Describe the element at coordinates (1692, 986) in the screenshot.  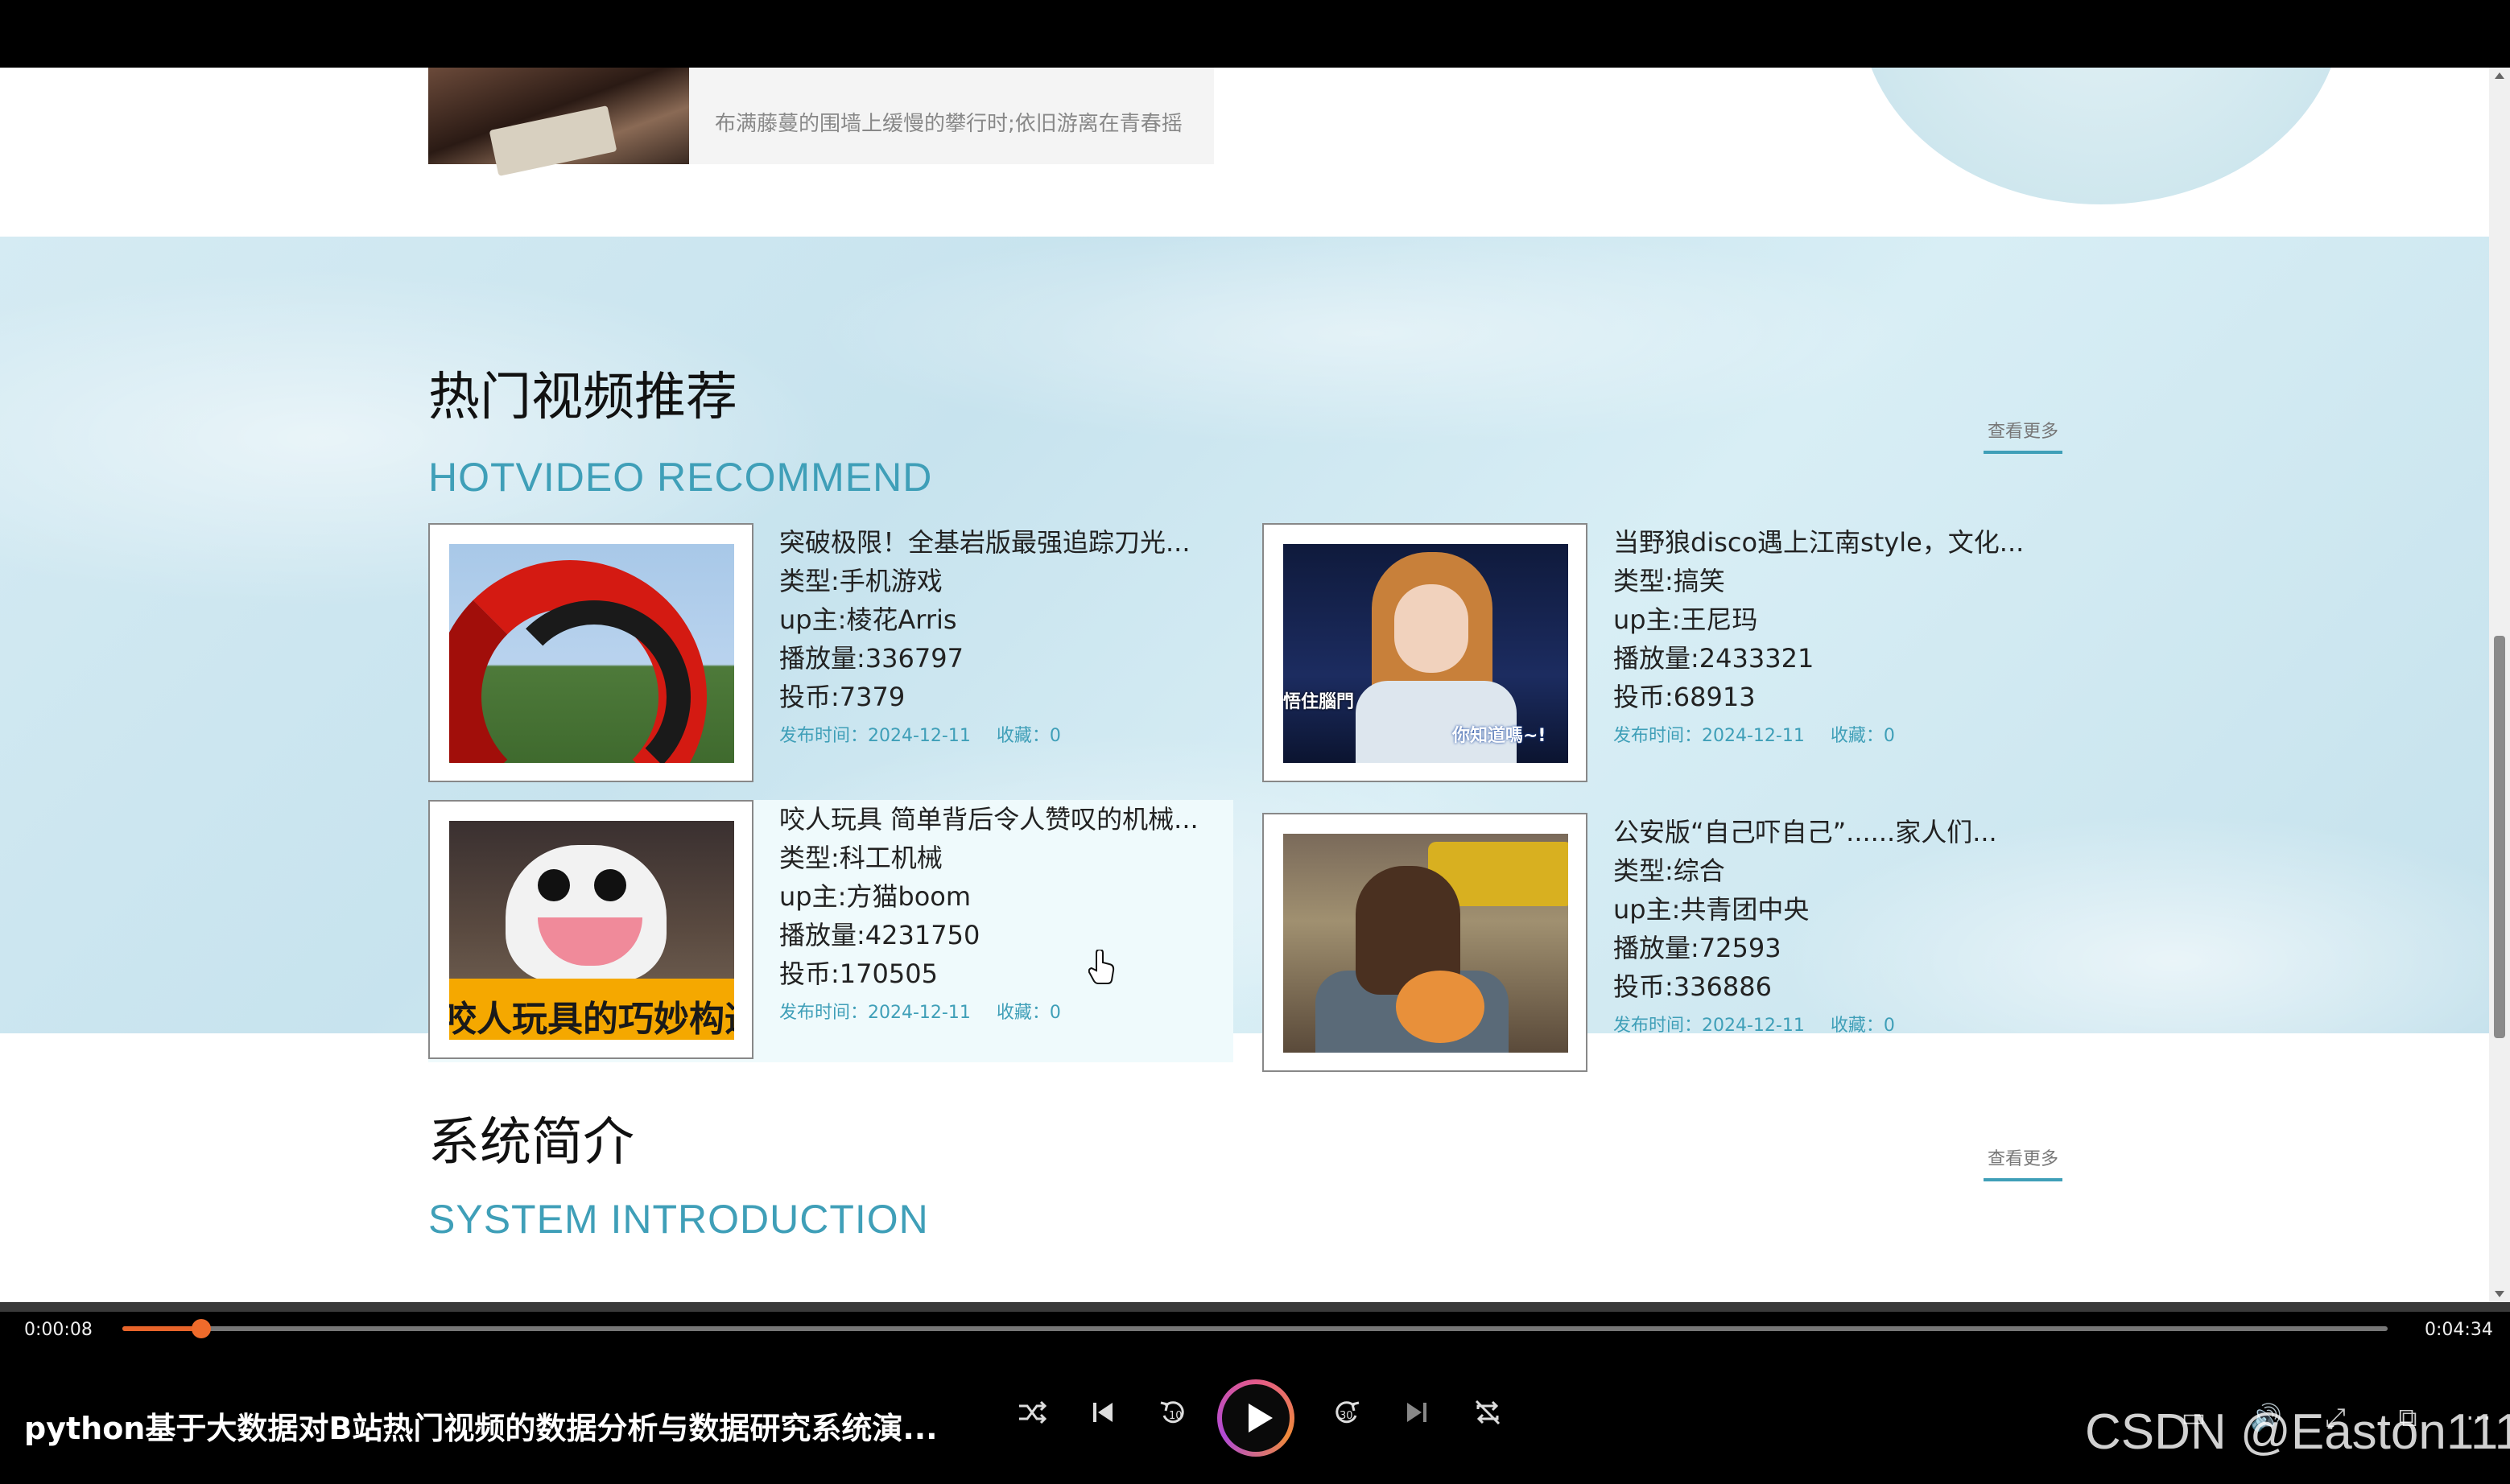
I see `video-coins: 投币:336886` at that location.